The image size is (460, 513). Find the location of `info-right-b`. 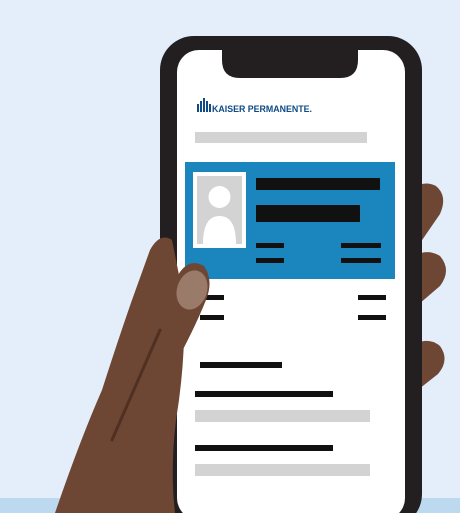

info-right-b is located at coordinates (372, 317).